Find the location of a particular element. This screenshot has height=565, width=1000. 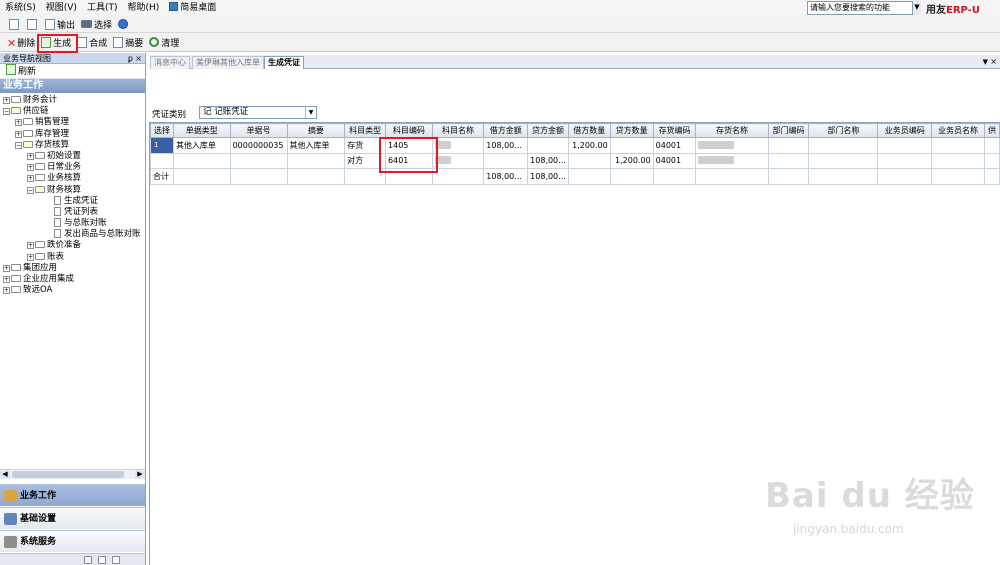

tab-close-icon: × is located at coordinates (993, 62).